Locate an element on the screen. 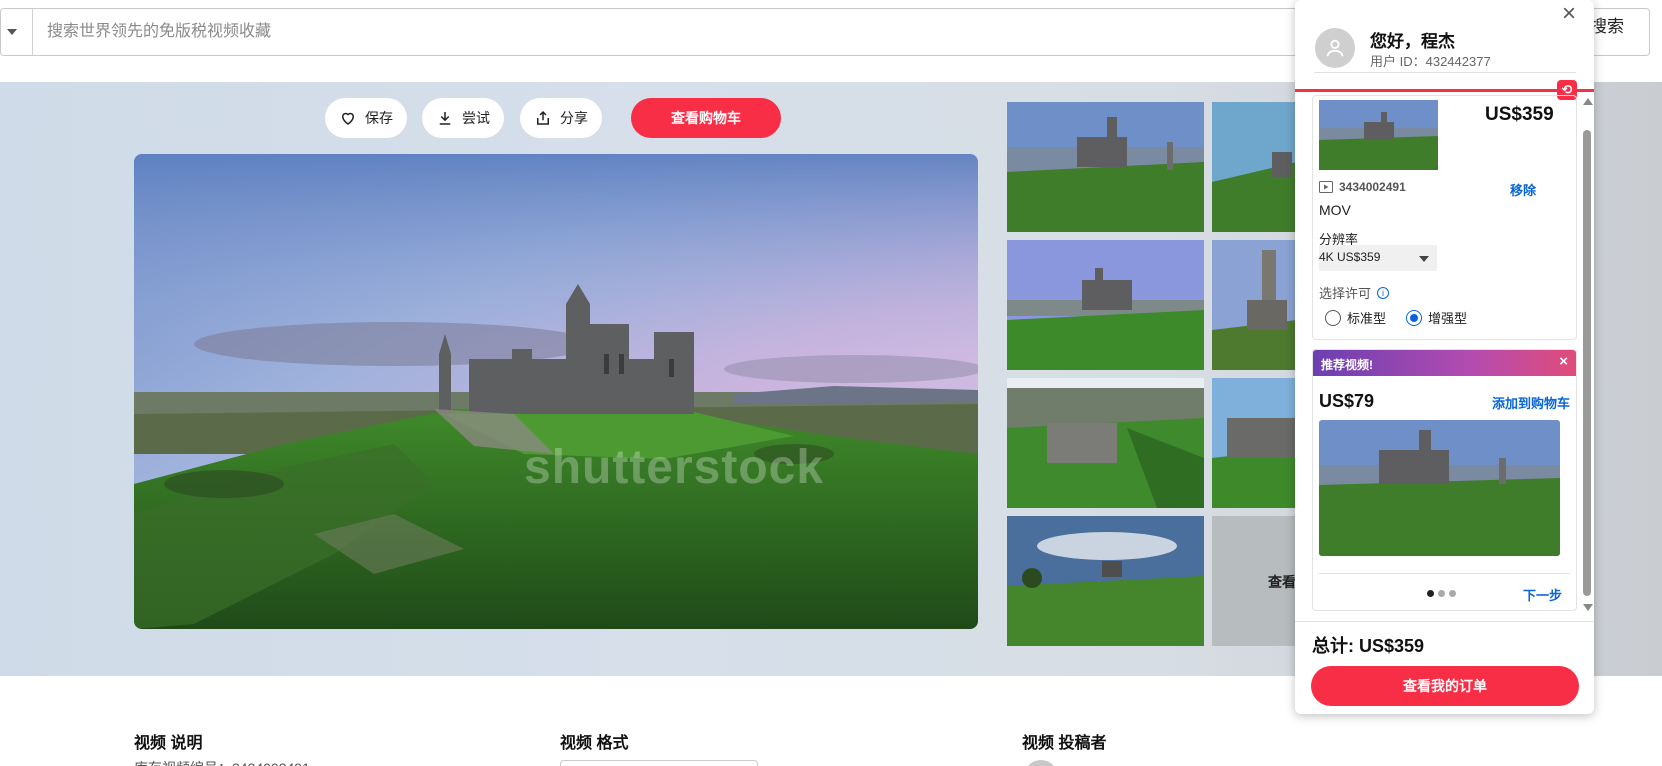  info-icon: i is located at coordinates (1383, 292).